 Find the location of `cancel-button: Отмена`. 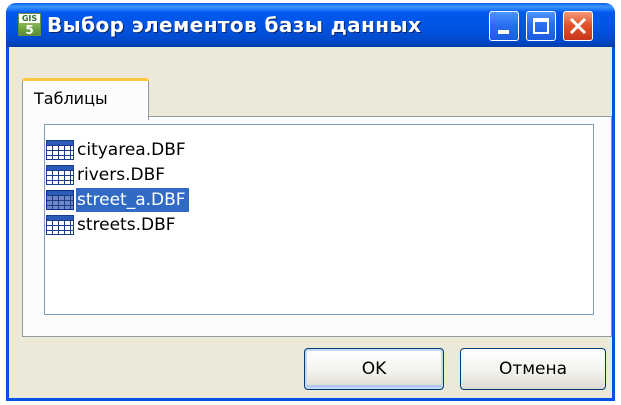

cancel-button: Отмена is located at coordinates (533, 369).